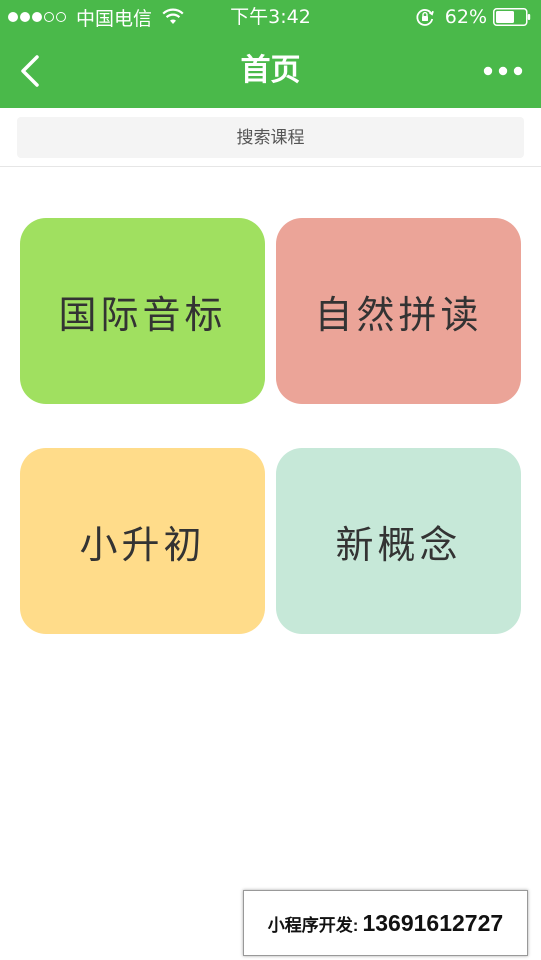 This screenshot has height=960, width=541. What do you see at coordinates (398, 314) in the screenshot?
I see `course-card-label: 自然拼读` at bounding box center [398, 314].